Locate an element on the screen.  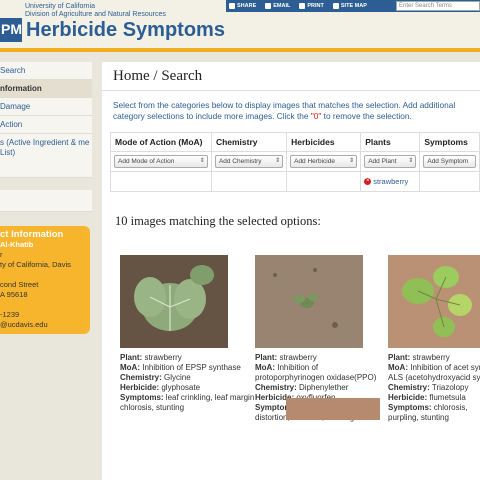
contact-line-1: r is located at coordinates (1, 254).